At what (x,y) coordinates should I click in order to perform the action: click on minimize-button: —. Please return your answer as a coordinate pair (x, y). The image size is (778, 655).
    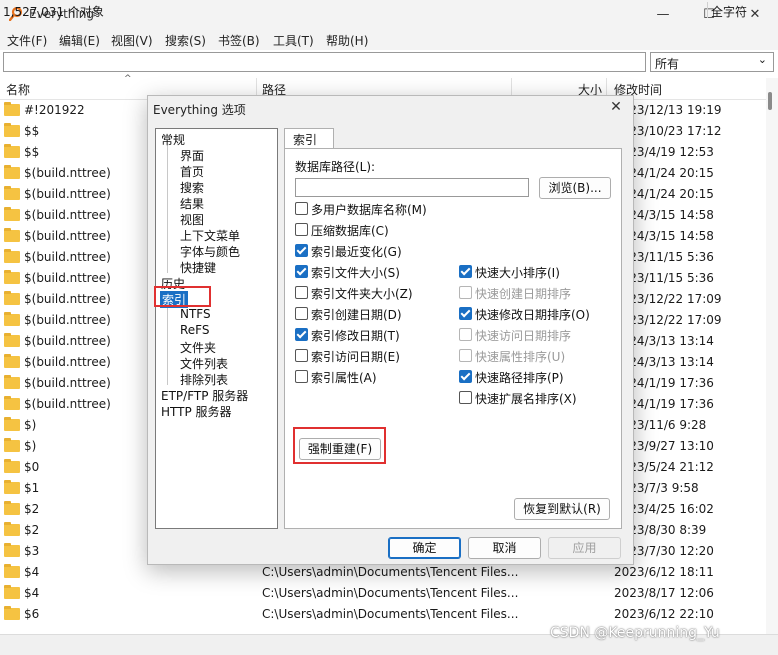
    Looking at the image, I should click on (663, 15).